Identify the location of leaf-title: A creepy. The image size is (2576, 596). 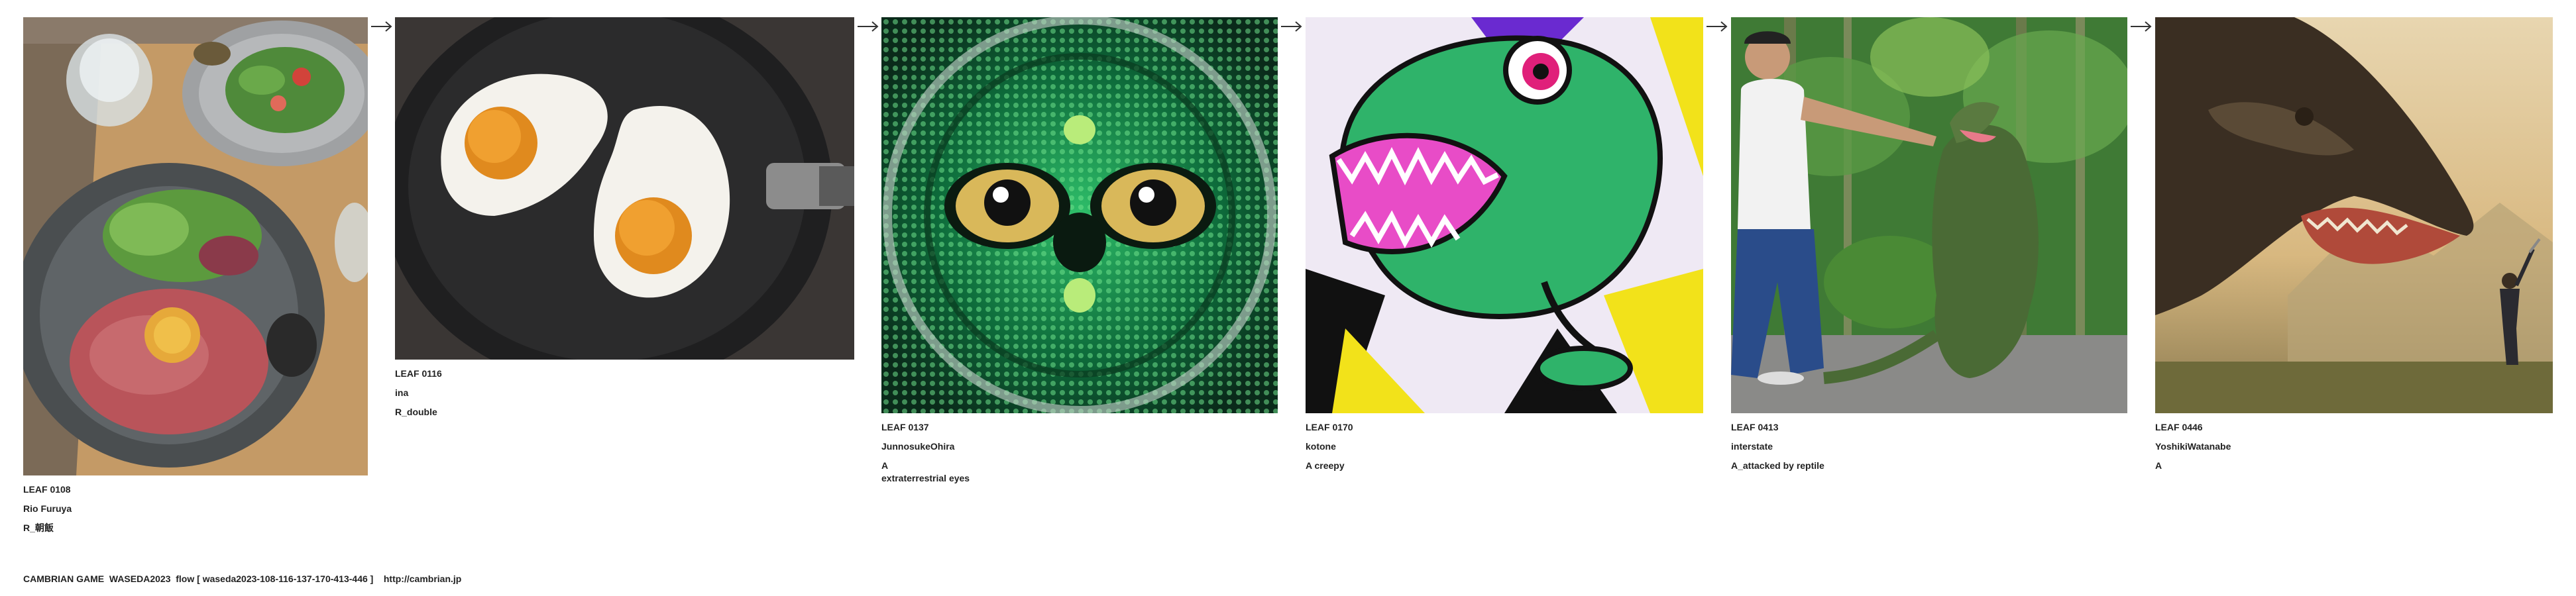
(1325, 465).